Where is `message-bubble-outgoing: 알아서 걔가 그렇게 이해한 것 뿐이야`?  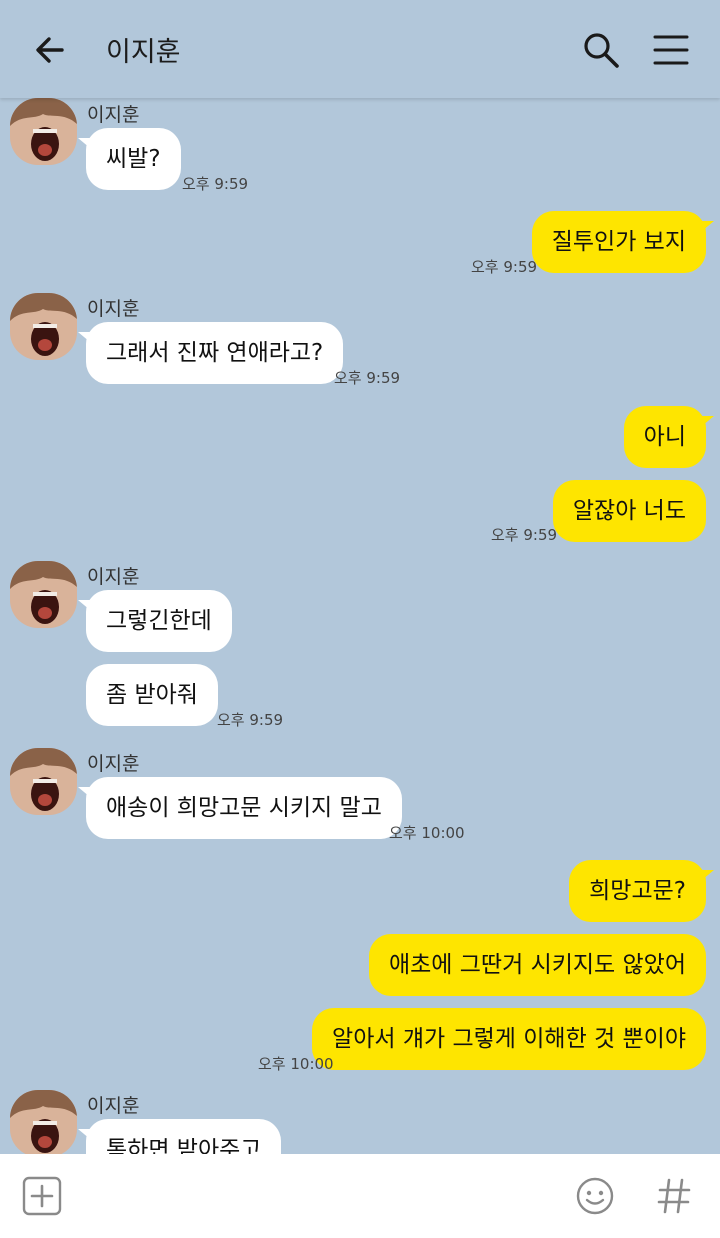
message-bubble-outgoing: 알아서 걔가 그렇게 이해한 것 뿐이야 is located at coordinates (509, 1039).